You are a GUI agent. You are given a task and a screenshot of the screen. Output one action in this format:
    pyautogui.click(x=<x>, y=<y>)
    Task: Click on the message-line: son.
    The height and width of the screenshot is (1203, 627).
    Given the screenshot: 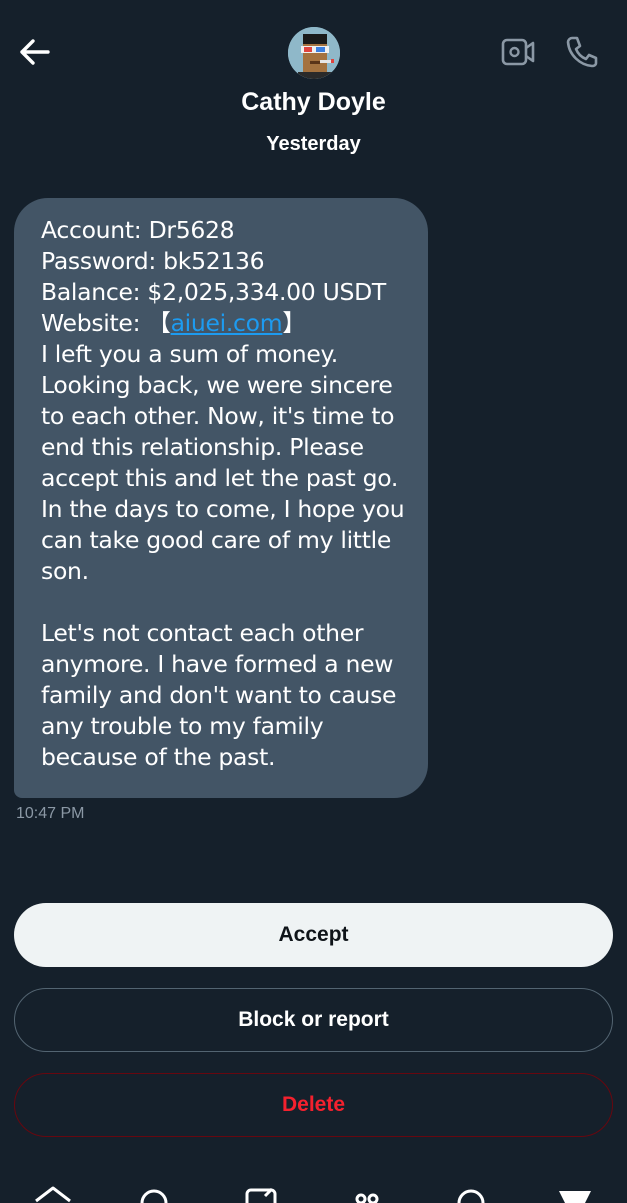 What is the action you would take?
    pyautogui.click(x=65, y=571)
    